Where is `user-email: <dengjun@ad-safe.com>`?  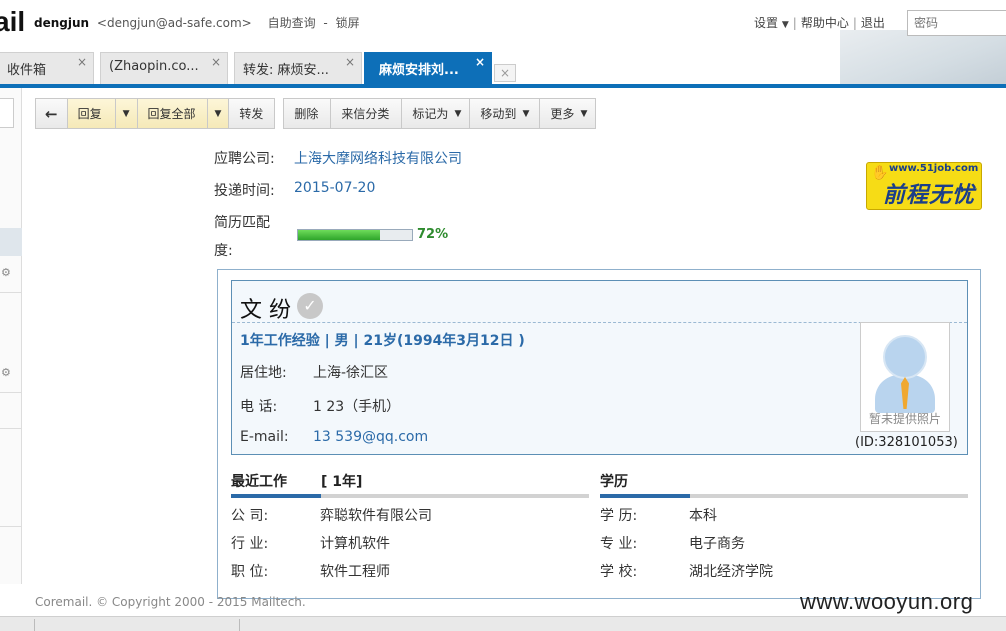 user-email: <dengjun@ad-safe.com> is located at coordinates (174, 23).